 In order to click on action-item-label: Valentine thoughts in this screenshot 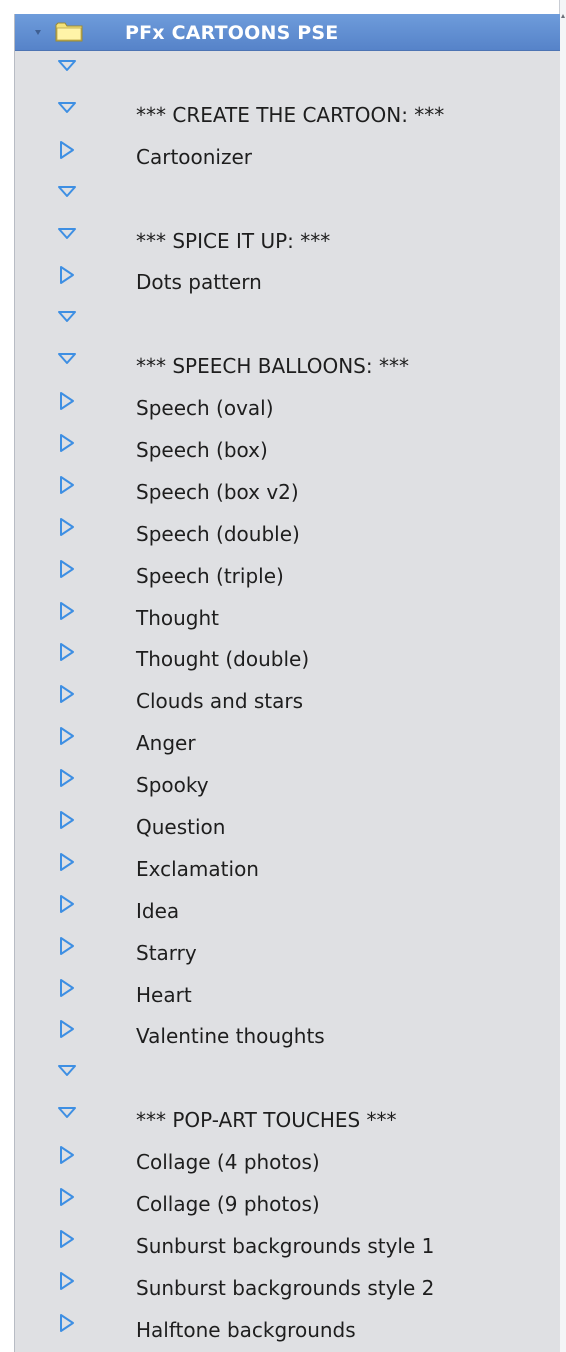, I will do `click(230, 1036)`.